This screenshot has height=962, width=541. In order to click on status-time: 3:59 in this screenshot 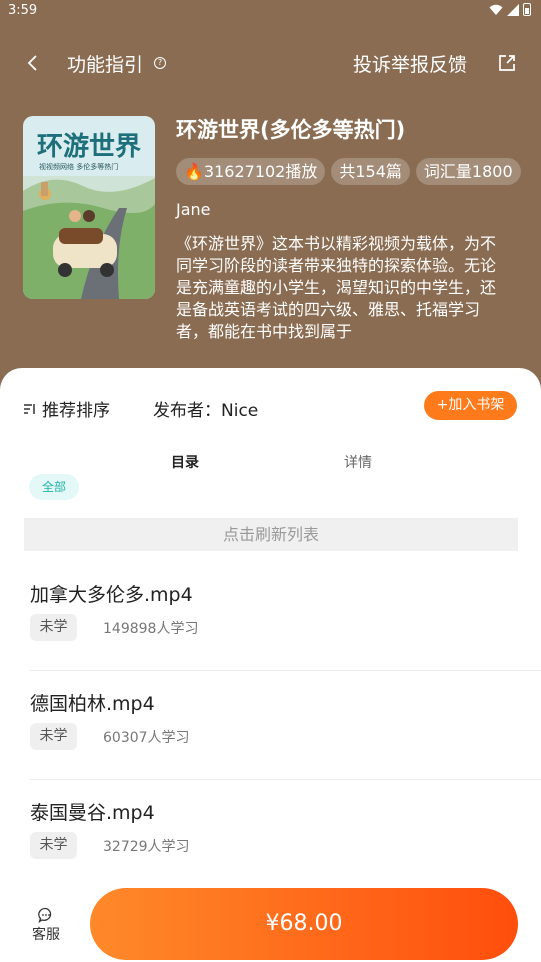, I will do `click(23, 10)`.